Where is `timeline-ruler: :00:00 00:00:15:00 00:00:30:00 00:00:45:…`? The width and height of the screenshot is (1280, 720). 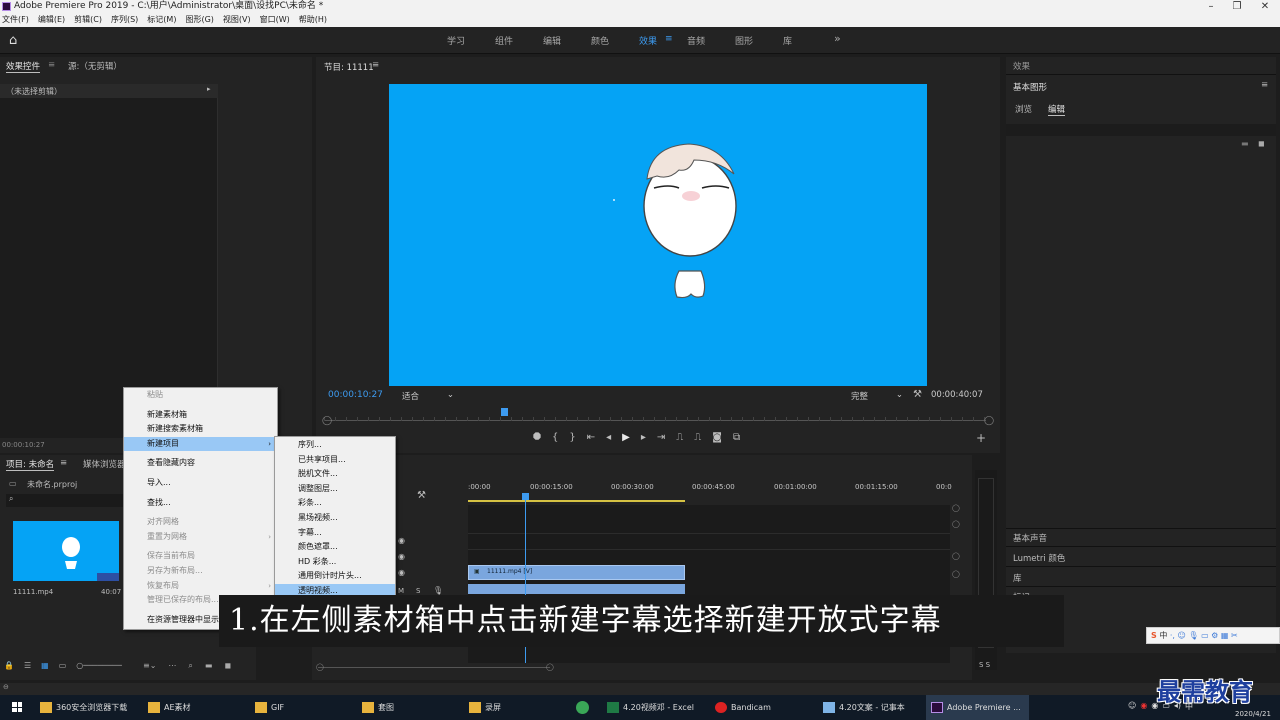 timeline-ruler: :00:00 00:00:15:00 00:00:30:00 00:00:45:… is located at coordinates (711, 488).